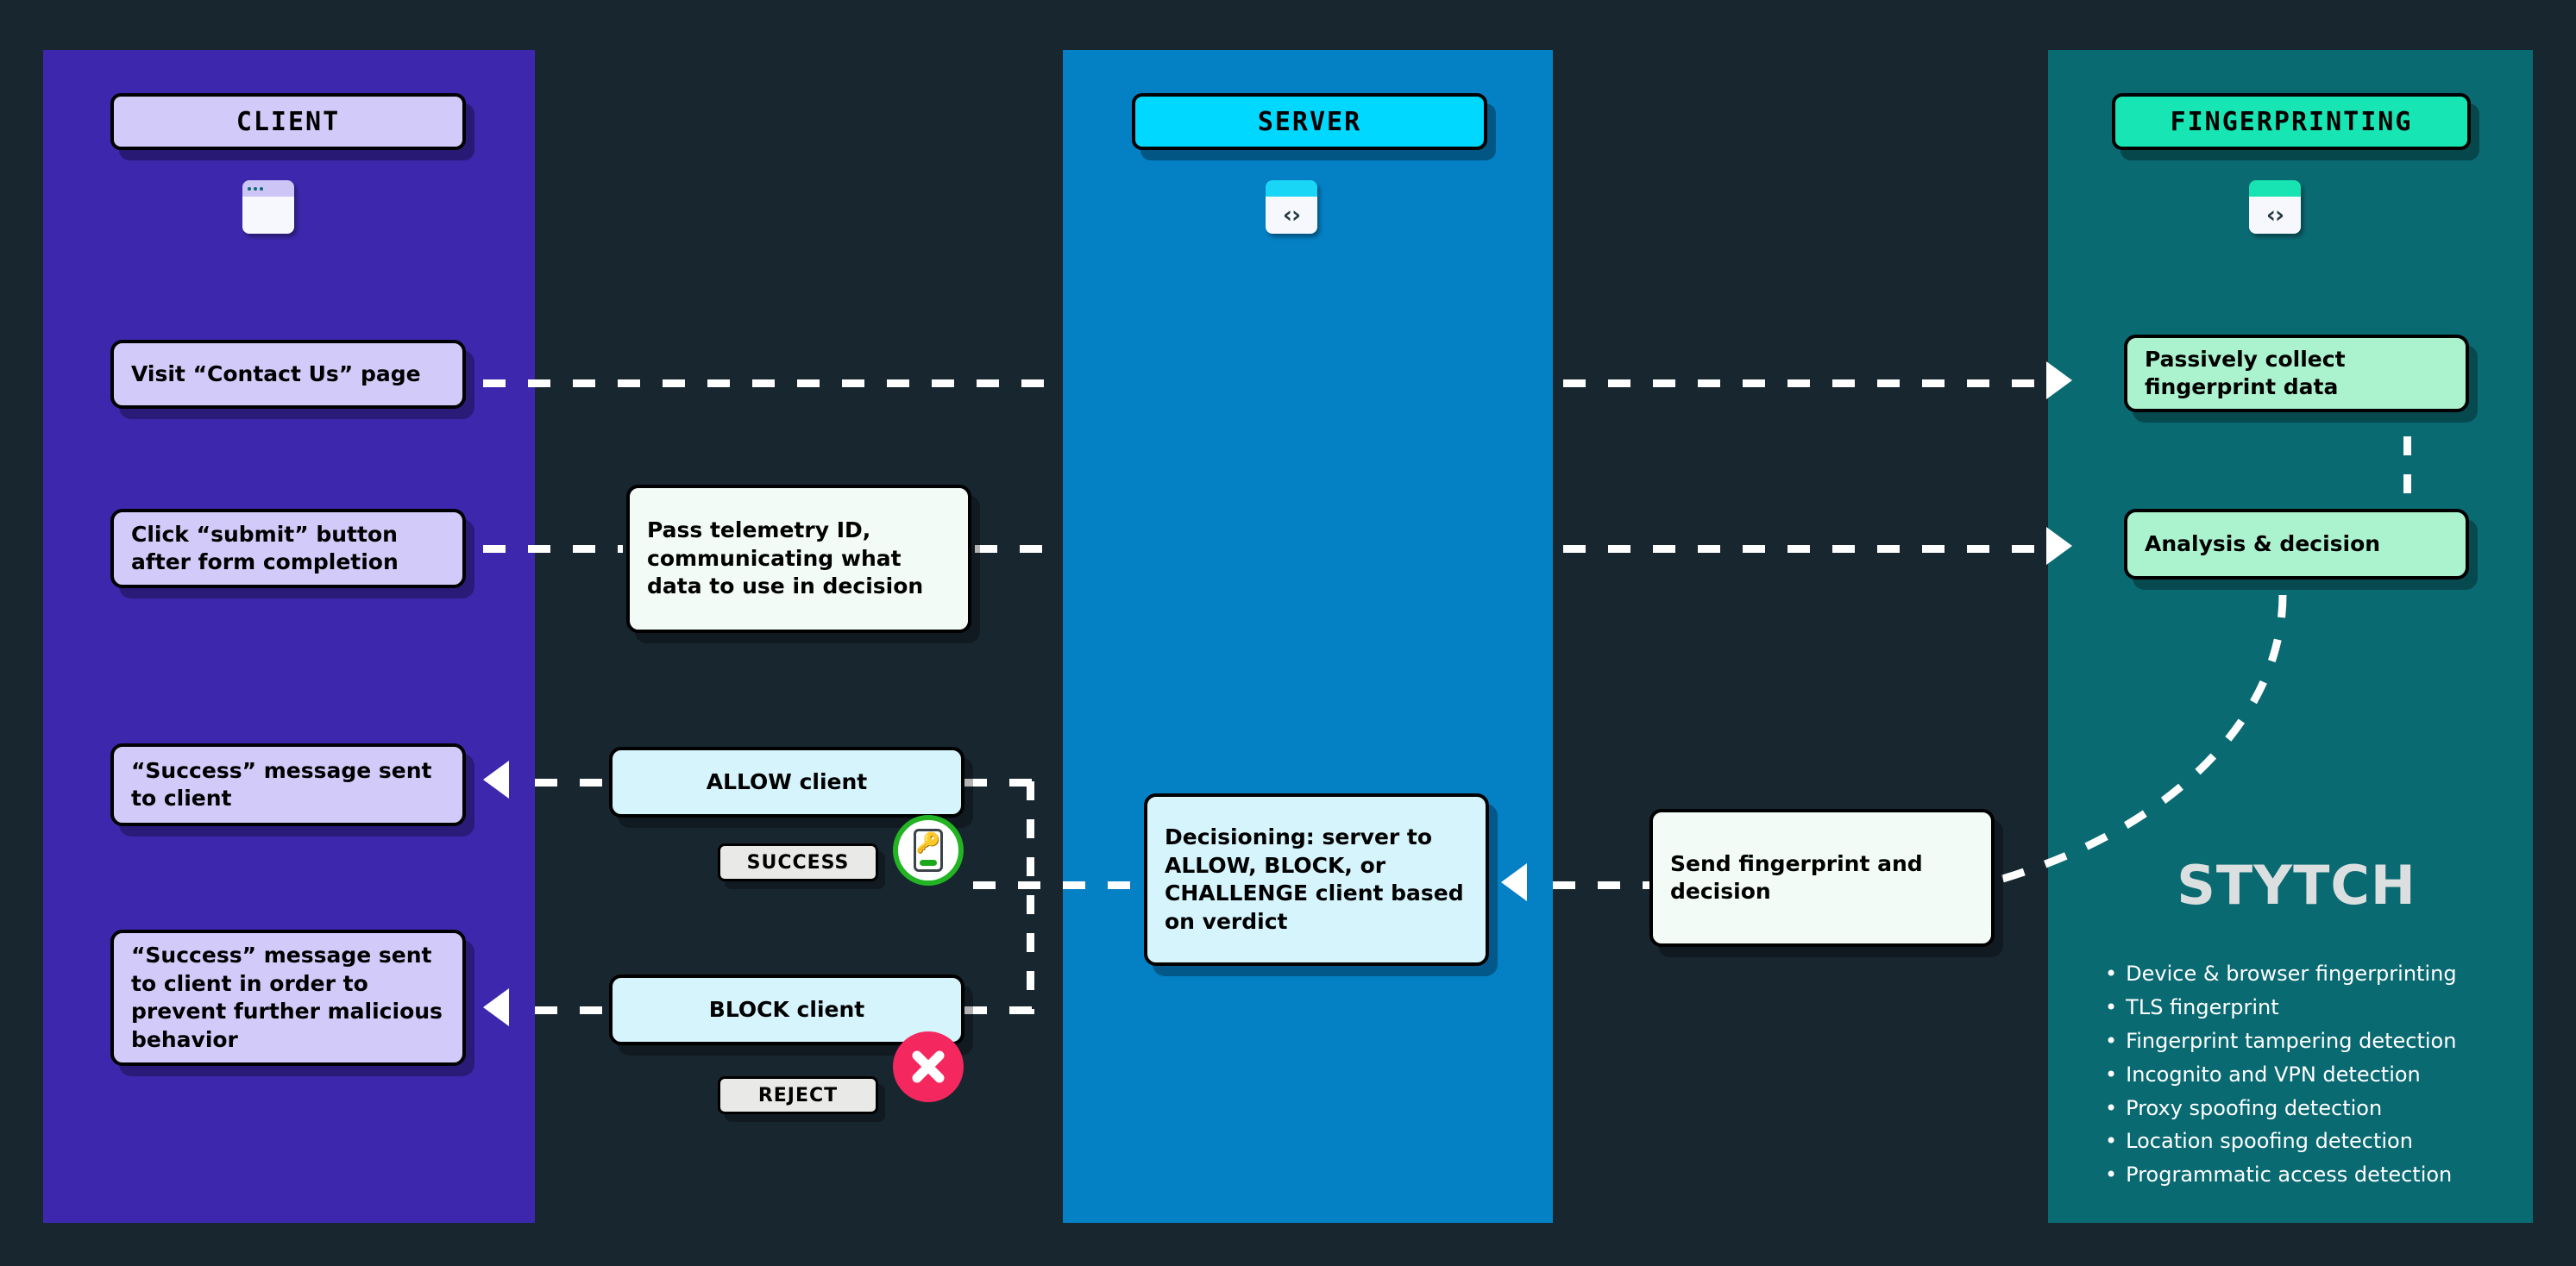 This screenshot has width=2576, height=1266. I want to click on status-badge-reject-label: REJECT, so click(798, 1095).